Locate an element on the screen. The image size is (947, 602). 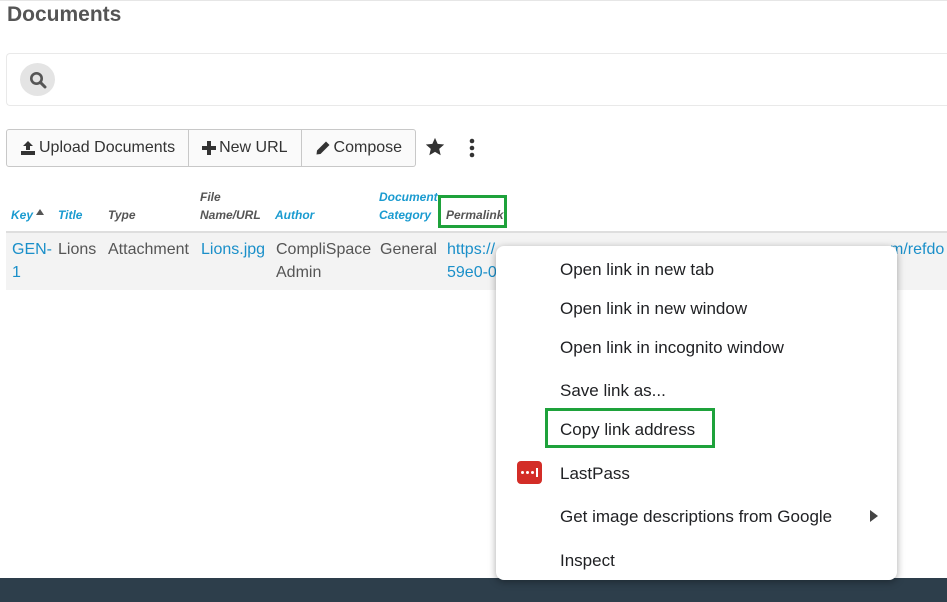
column-header-category: Document Category is located at coordinates (408, 206).